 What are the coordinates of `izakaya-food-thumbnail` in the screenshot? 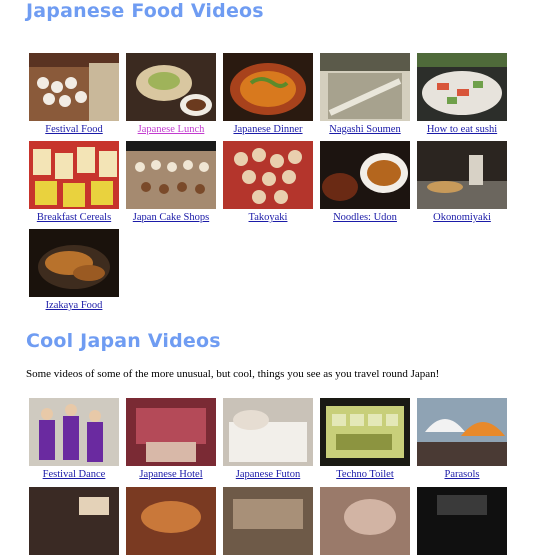 It's located at (74, 263).